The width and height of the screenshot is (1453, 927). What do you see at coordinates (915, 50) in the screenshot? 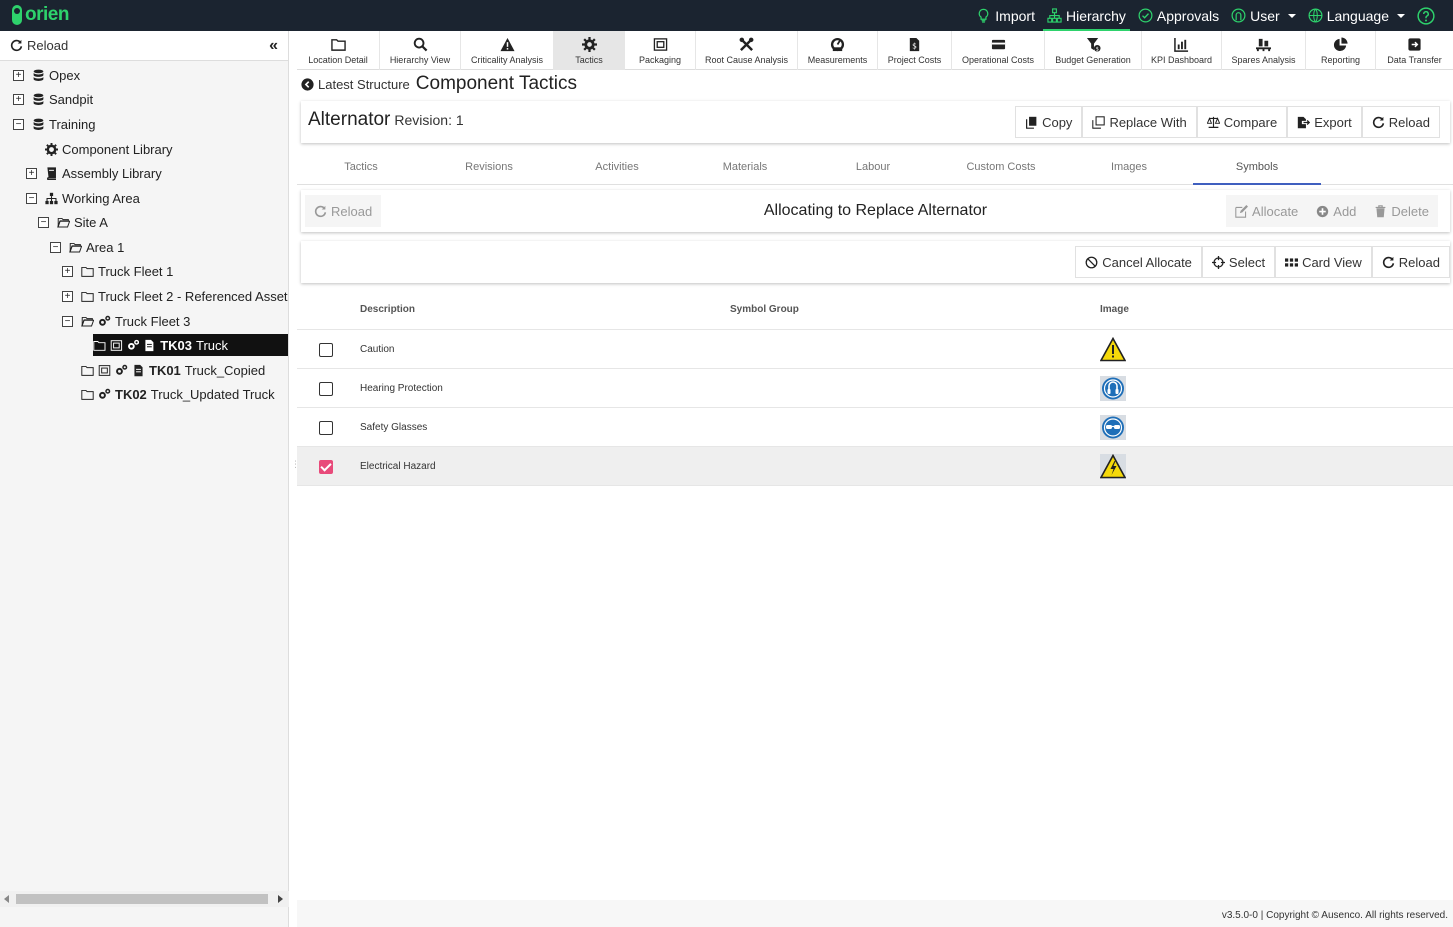
I see `toolbar-project-costs: $ Project Costs` at bounding box center [915, 50].